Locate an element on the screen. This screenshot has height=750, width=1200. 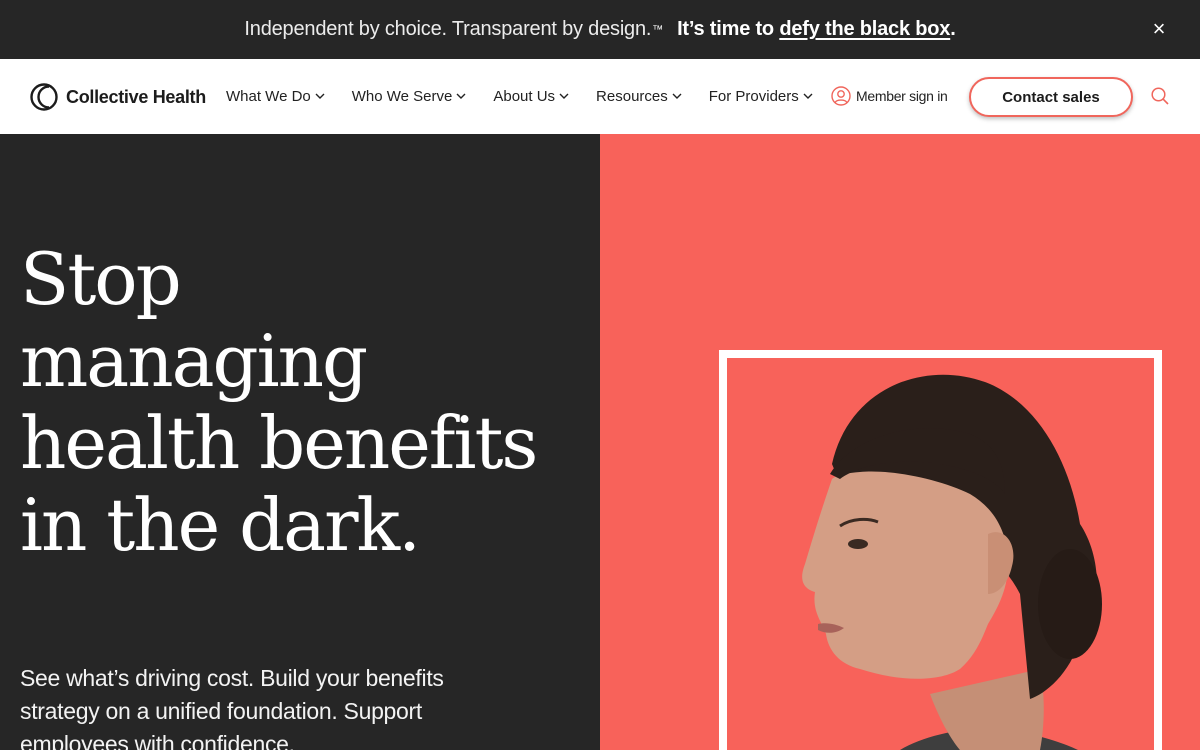
user-circle-icon is located at coordinates (841, 96).